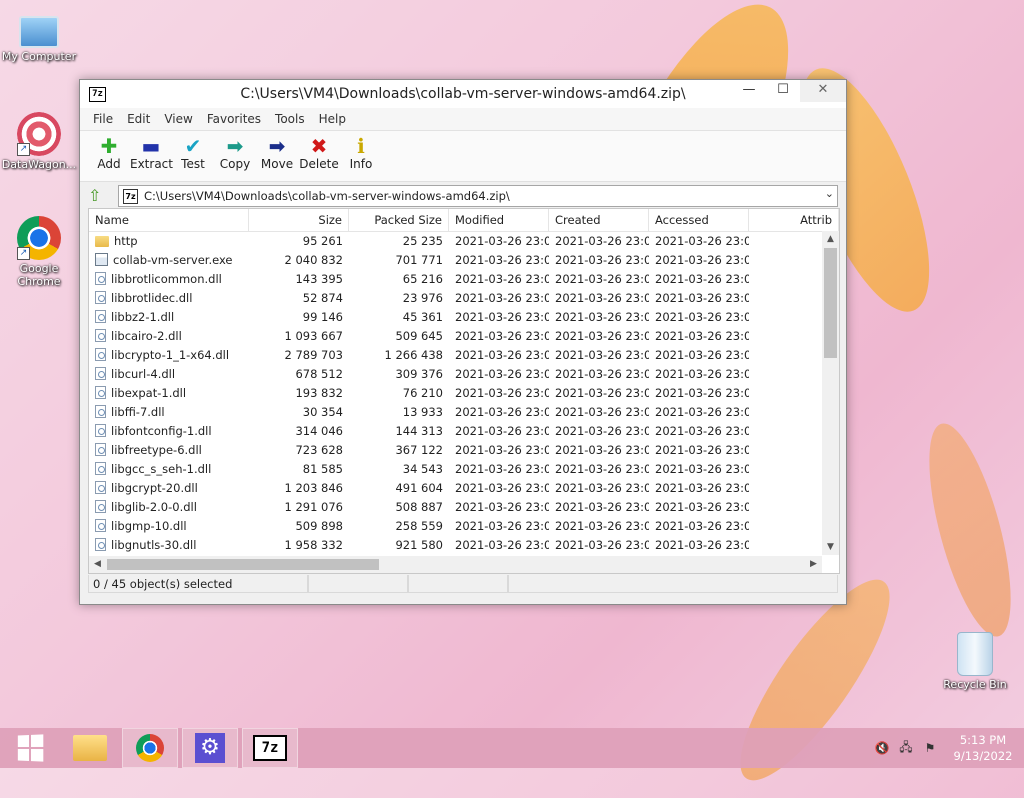  I want to click on taskbar-file-explorer, so click(90, 748).